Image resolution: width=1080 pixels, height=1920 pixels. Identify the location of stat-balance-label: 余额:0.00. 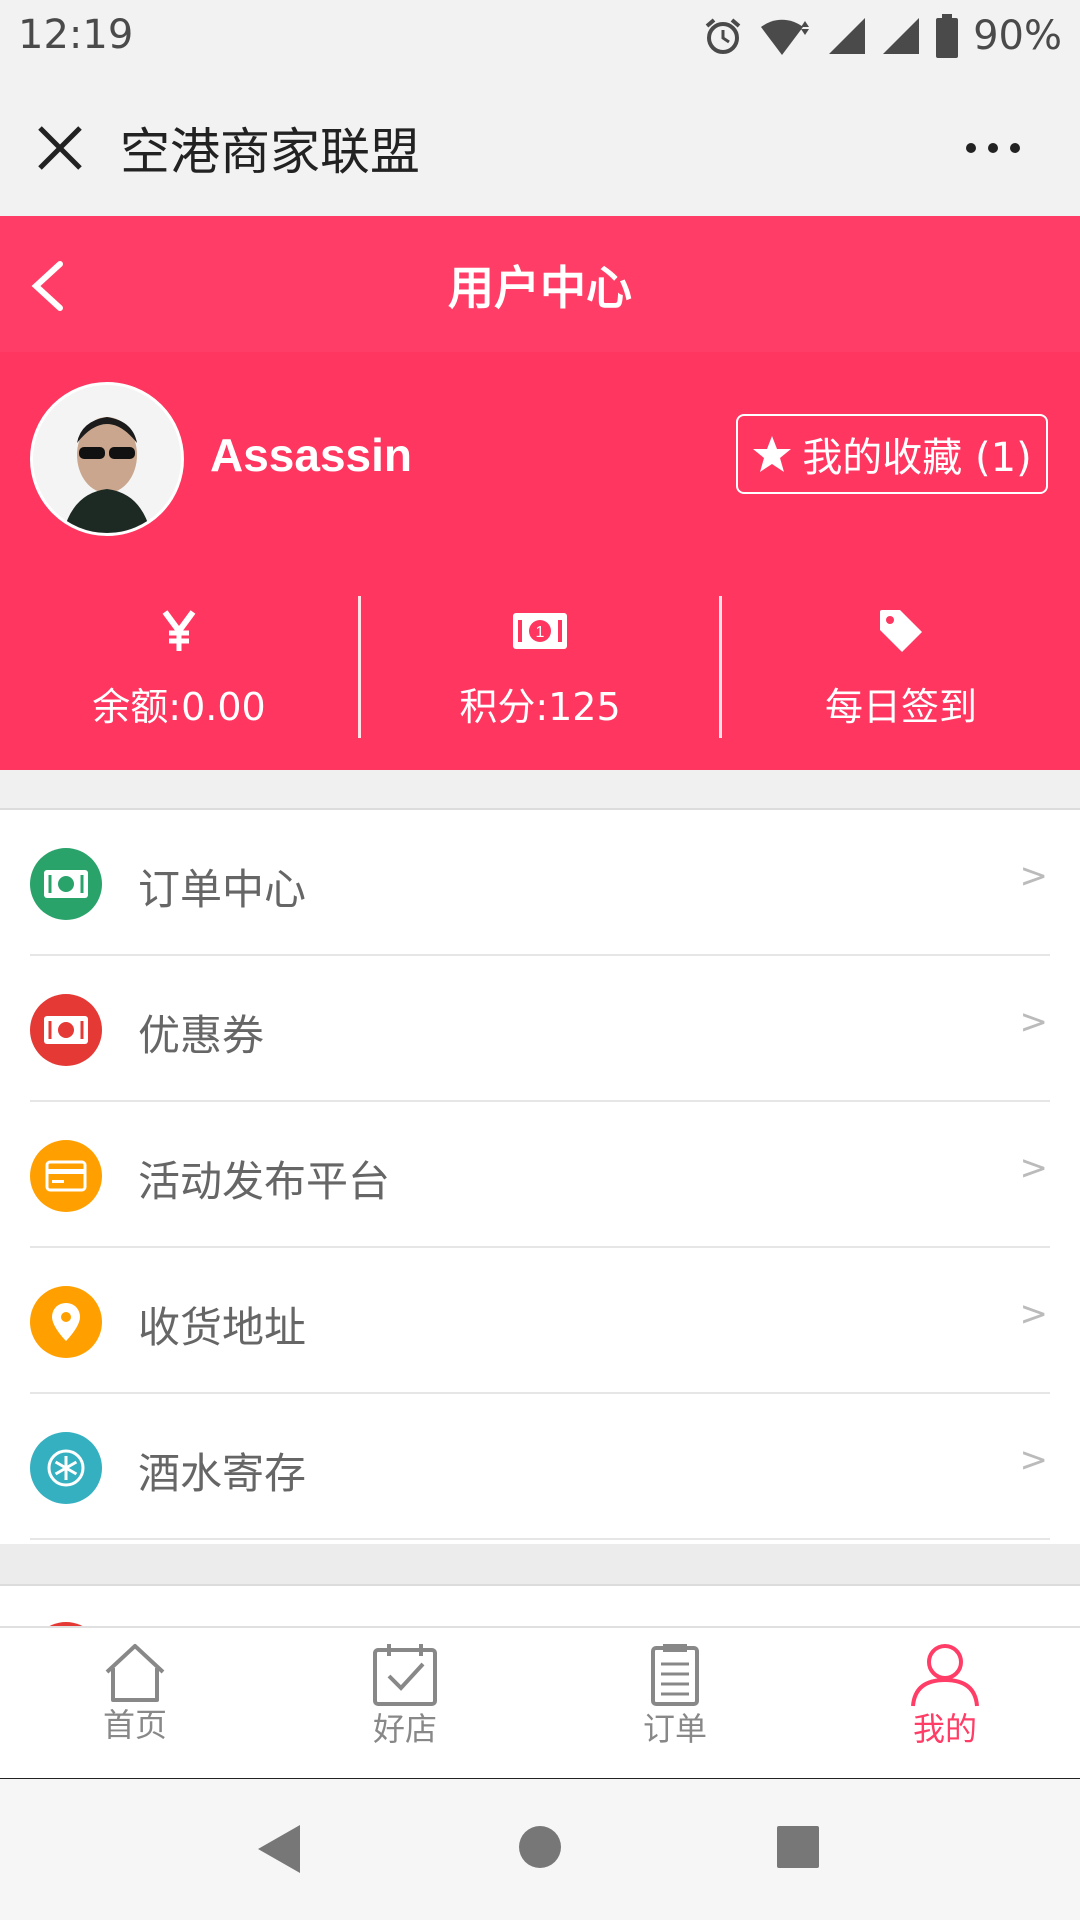
(179, 706).